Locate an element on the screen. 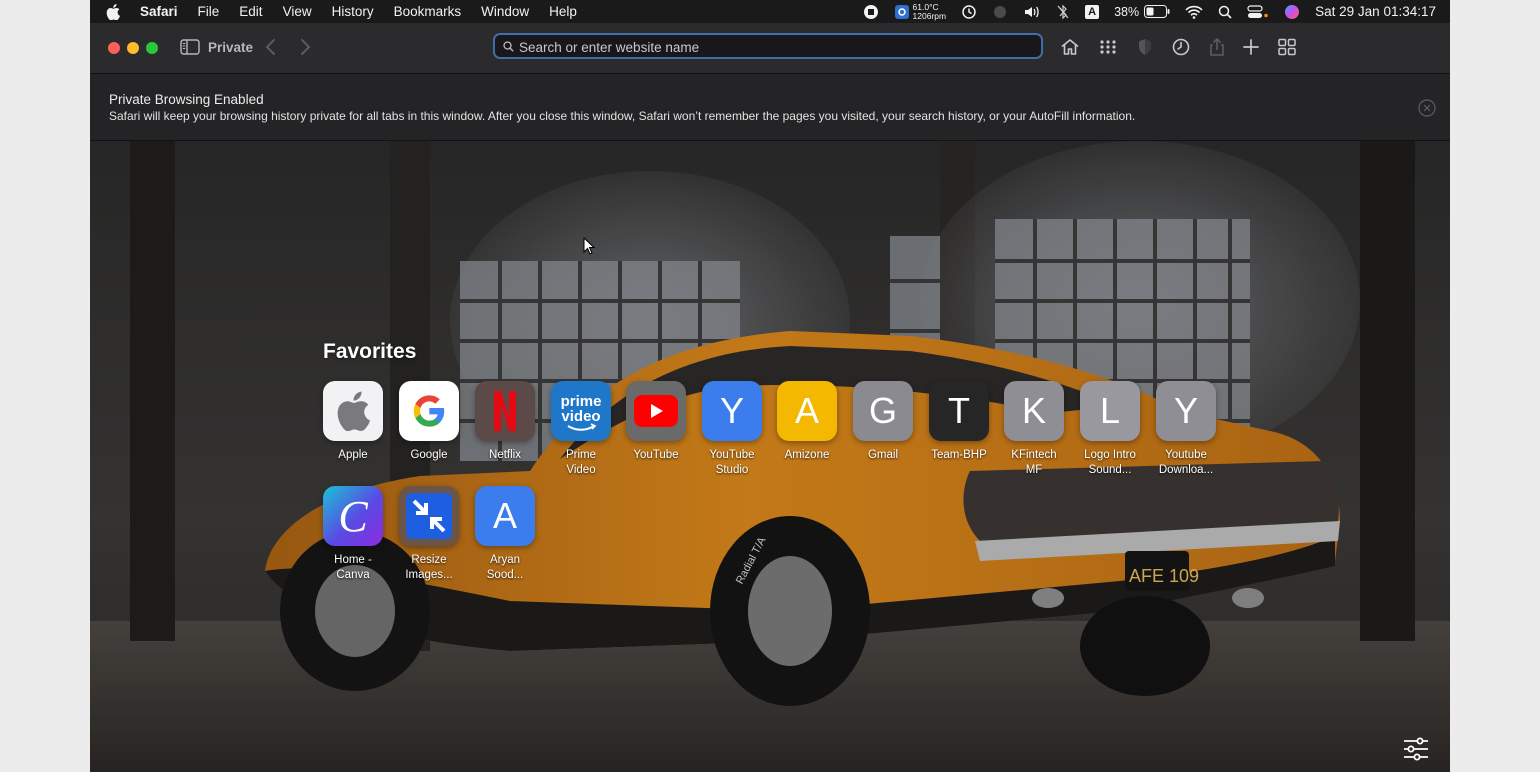  safari-toolbar: Private is located at coordinates (770, 48).